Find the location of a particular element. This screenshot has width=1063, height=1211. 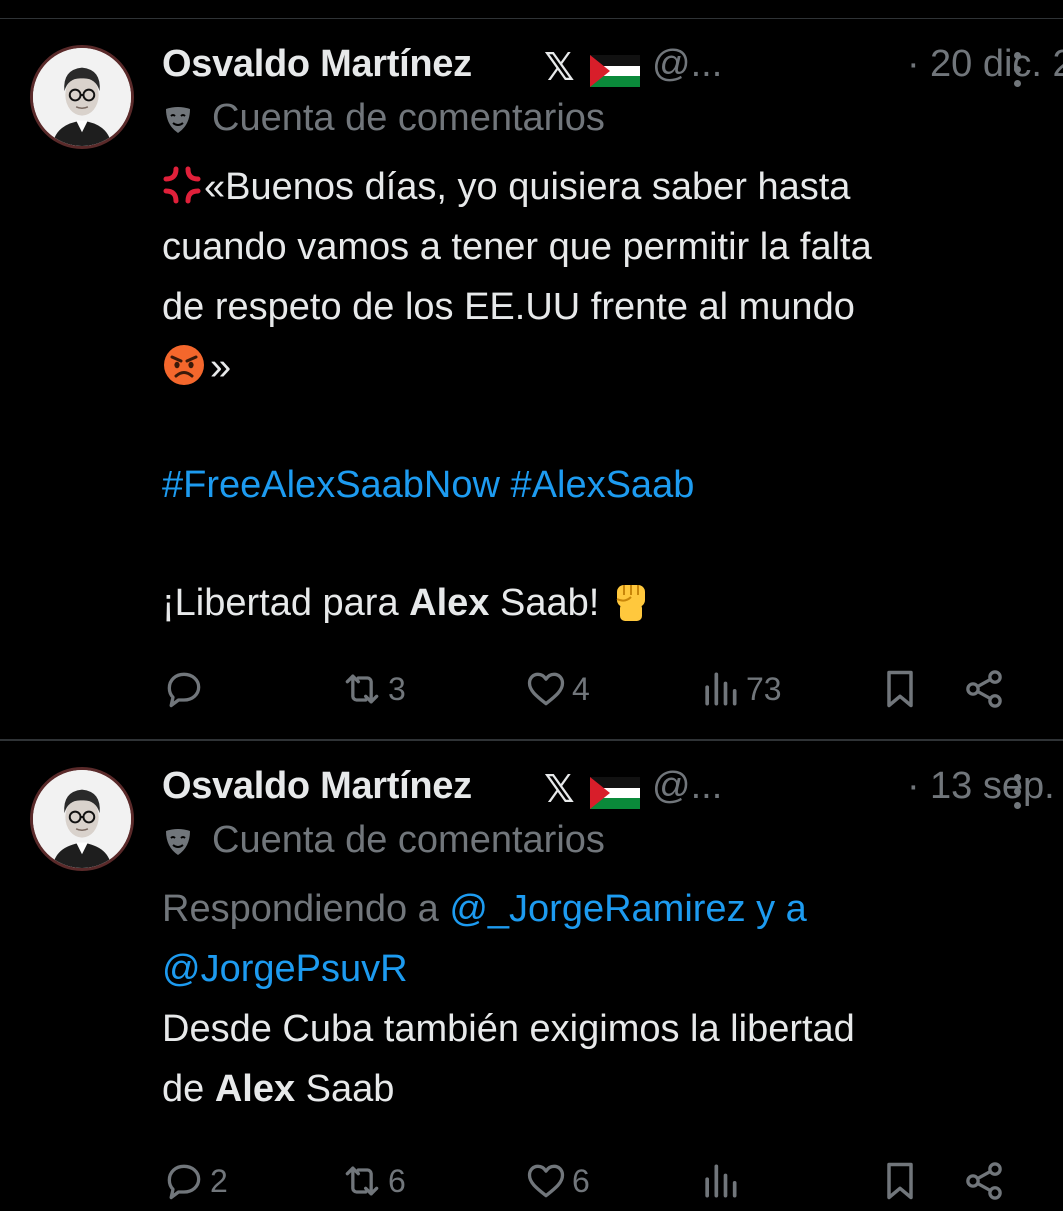

hashtag-link: #AlexSaab is located at coordinates (603, 485).